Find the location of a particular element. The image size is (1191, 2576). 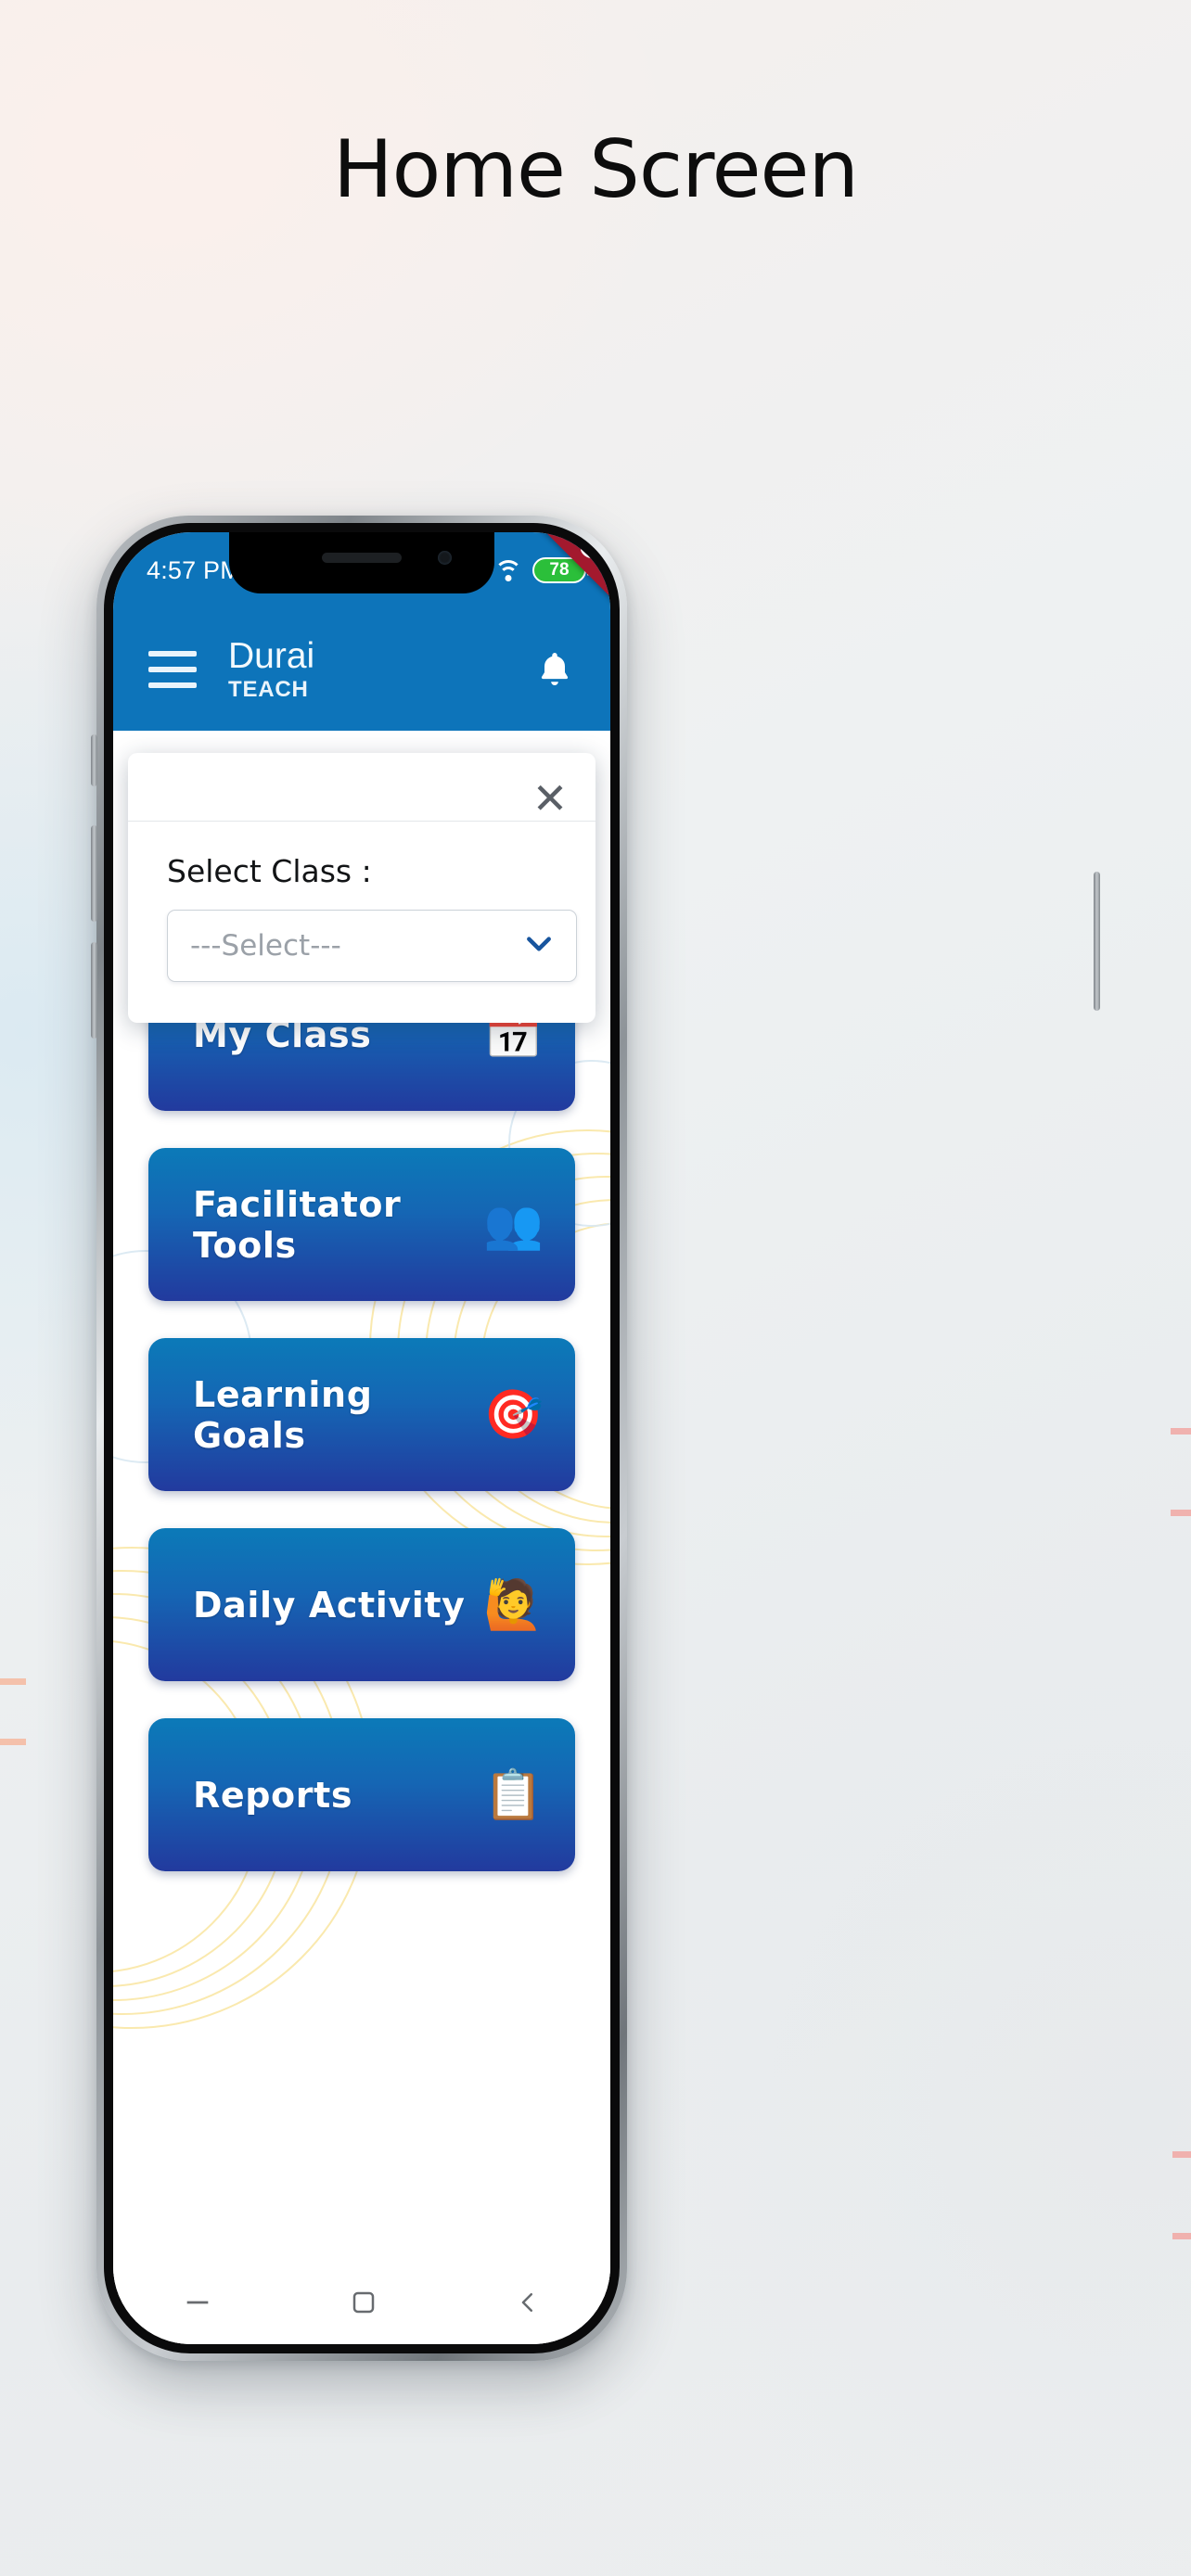

front-camera is located at coordinates (445, 558).